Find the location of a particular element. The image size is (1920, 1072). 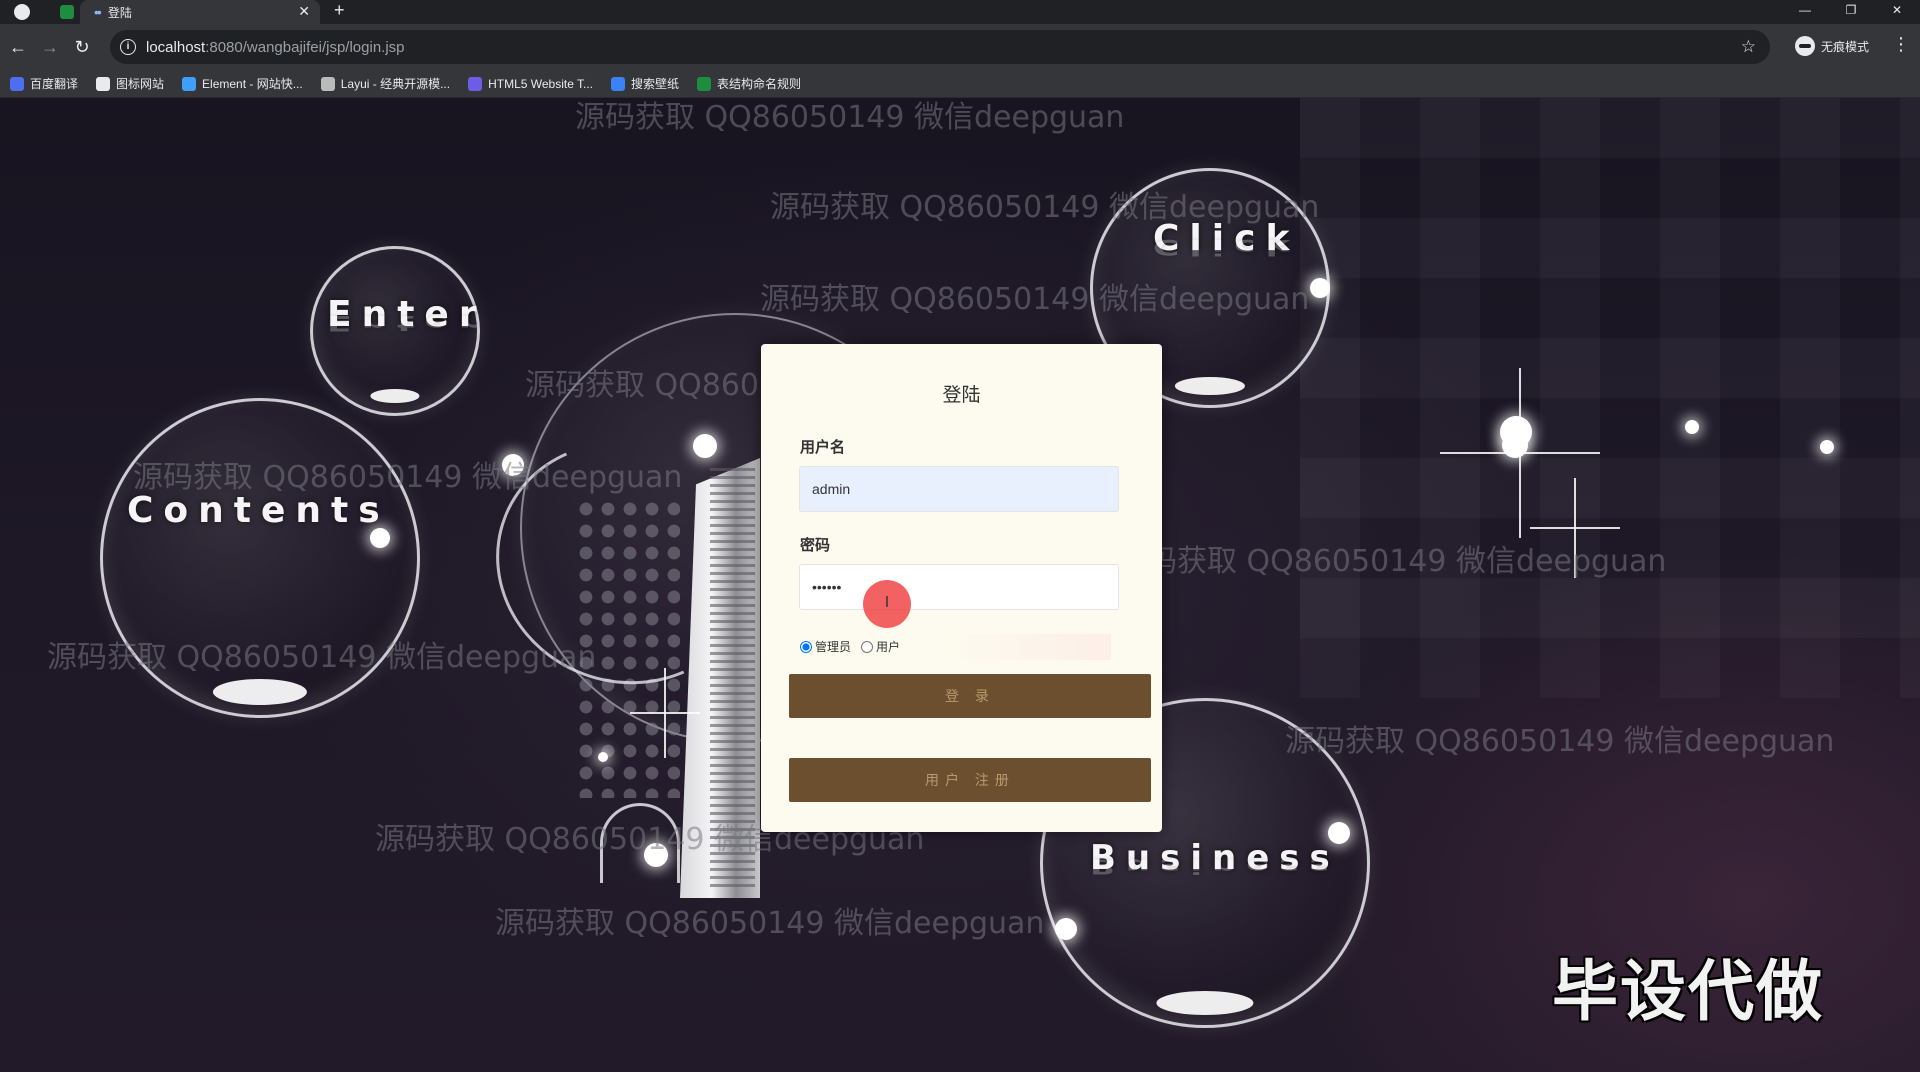

new-tab-button: + is located at coordinates (339, 10).